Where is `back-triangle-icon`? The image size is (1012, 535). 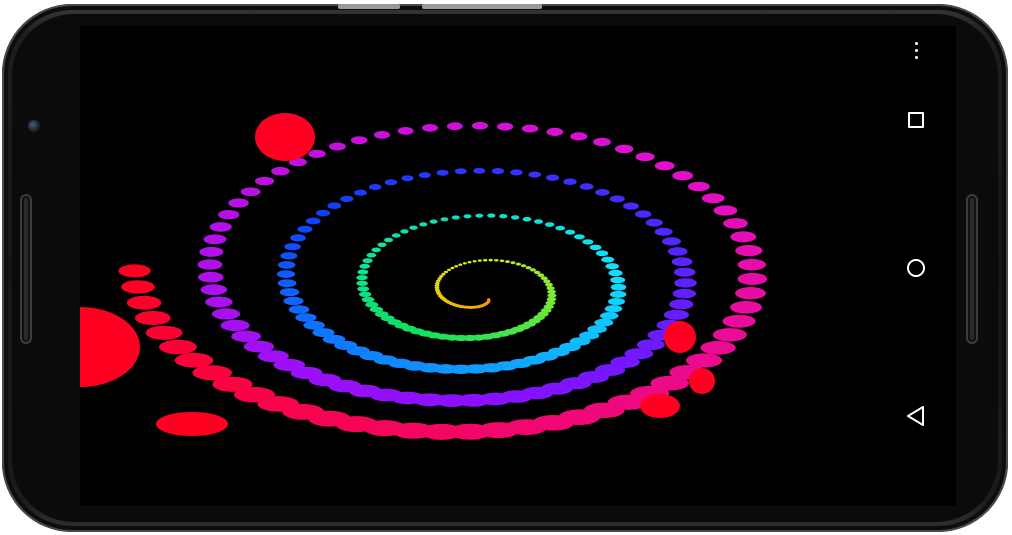
back-triangle-icon is located at coordinates (915, 416).